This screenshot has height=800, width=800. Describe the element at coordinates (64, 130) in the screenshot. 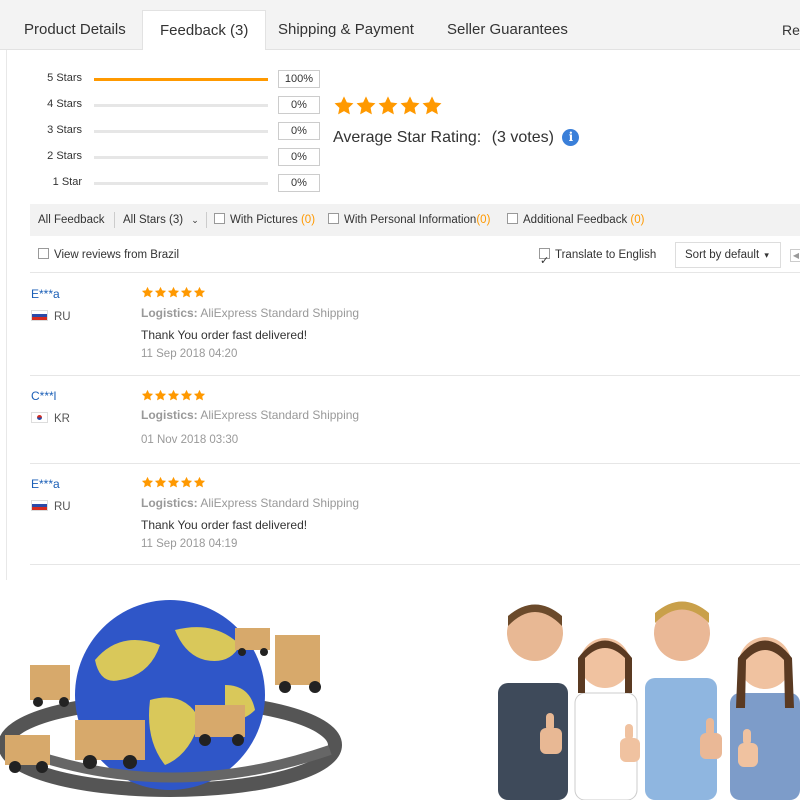

I see `histogram-label: 3 Stars` at that location.